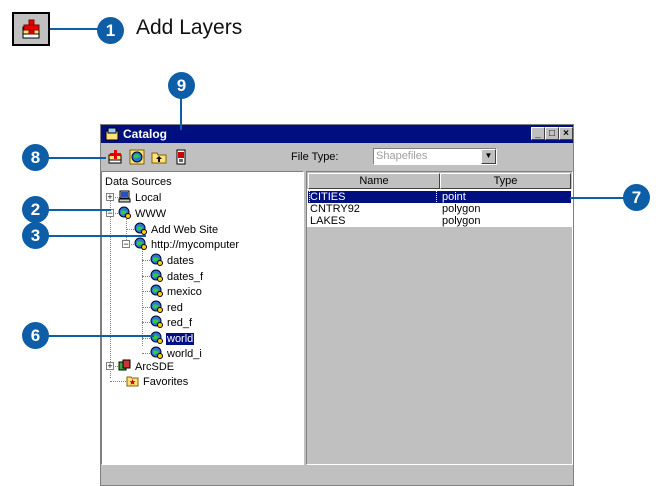 The width and height of the screenshot is (658, 486). Describe the element at coordinates (189, 27) in the screenshot. I see `add-layers-caption: Add Layers` at that location.